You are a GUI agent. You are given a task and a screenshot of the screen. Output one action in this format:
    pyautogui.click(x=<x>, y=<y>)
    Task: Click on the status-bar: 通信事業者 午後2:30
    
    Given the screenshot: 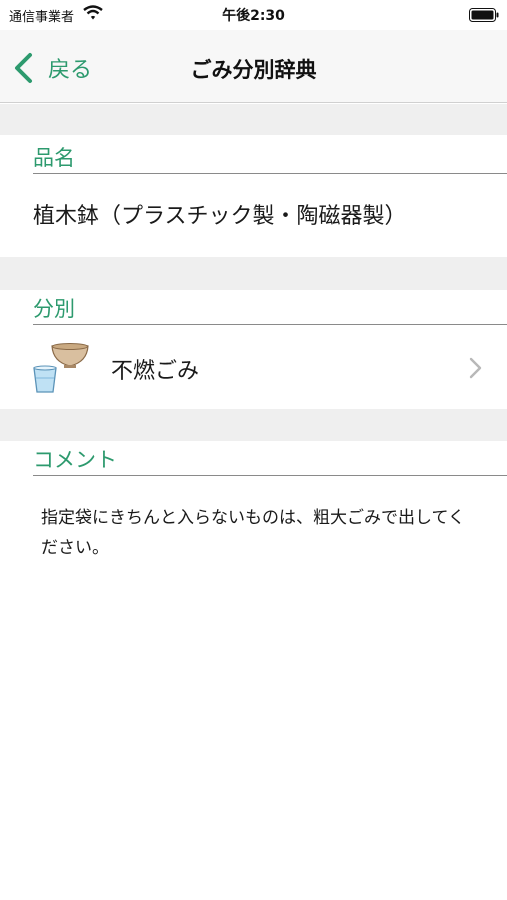 What is the action you would take?
    pyautogui.click(x=253, y=15)
    